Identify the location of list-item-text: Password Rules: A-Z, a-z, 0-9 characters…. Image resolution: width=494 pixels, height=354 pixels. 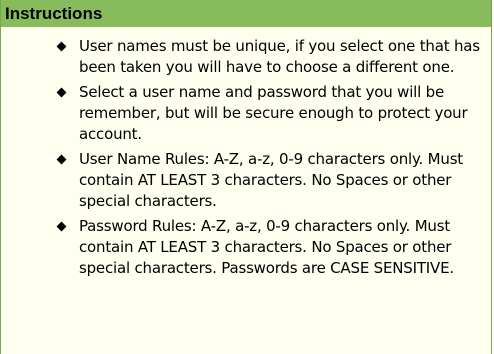
(266, 247).